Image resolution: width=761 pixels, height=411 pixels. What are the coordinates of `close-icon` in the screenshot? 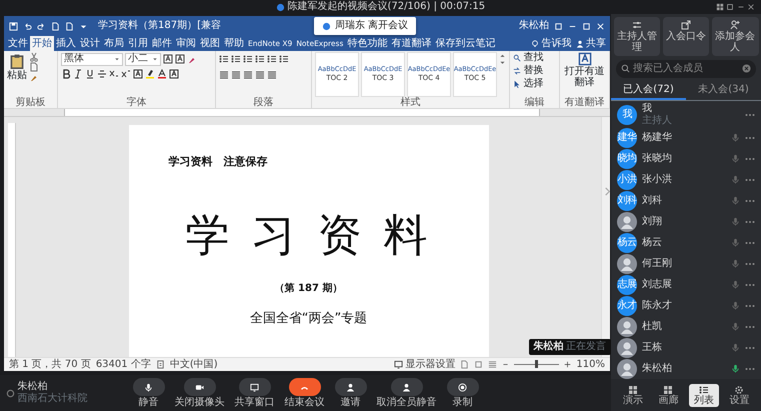 It's located at (751, 7).